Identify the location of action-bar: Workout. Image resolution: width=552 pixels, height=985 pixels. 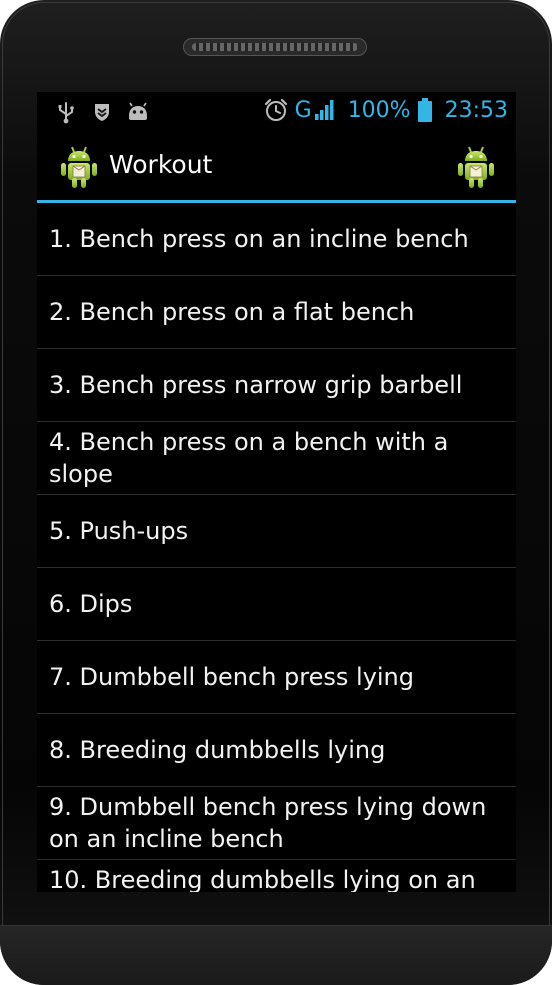
(276, 167).